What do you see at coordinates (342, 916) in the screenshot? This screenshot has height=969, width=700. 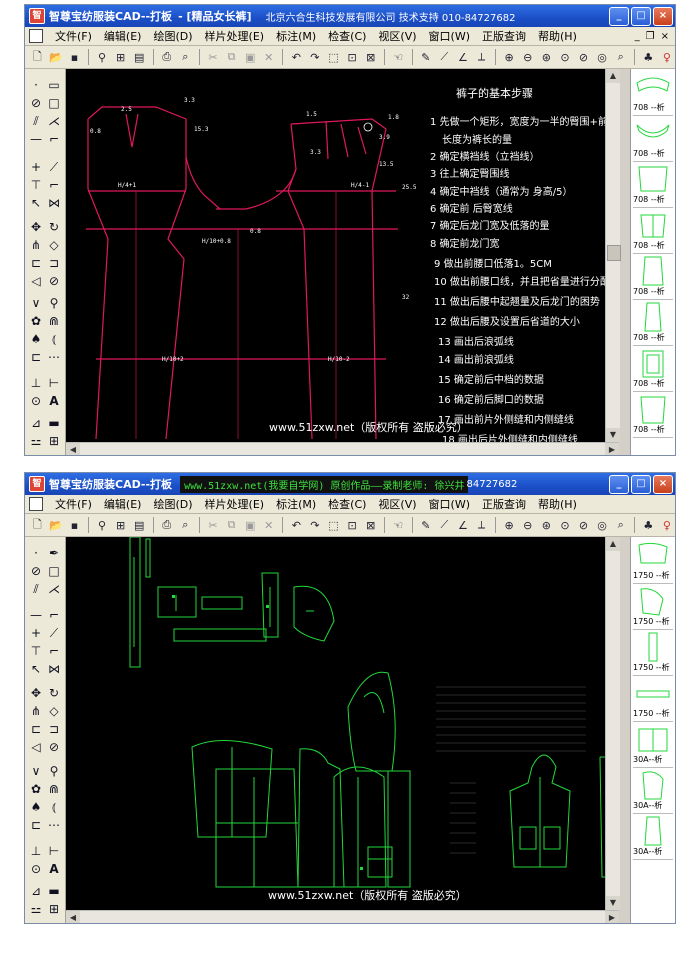 I see `horizontal-scrollbar: ◀ ▶` at bounding box center [342, 916].